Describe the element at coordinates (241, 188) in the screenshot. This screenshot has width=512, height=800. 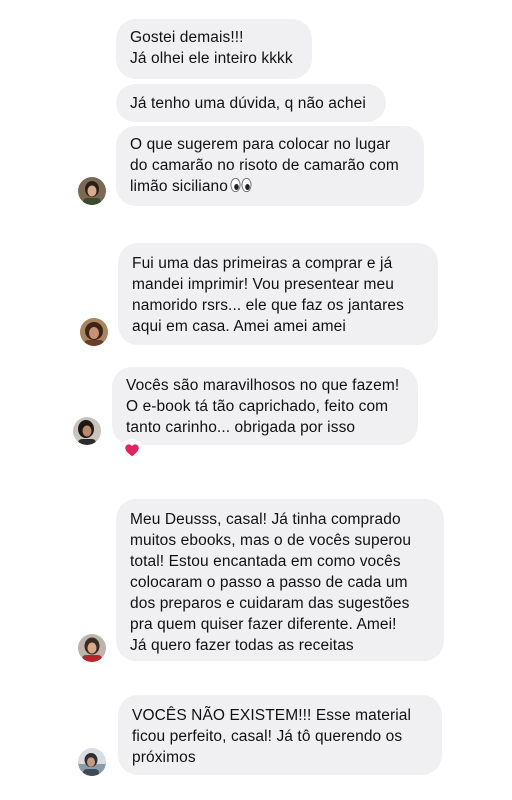
I see `eyes-emoji-icon` at that location.